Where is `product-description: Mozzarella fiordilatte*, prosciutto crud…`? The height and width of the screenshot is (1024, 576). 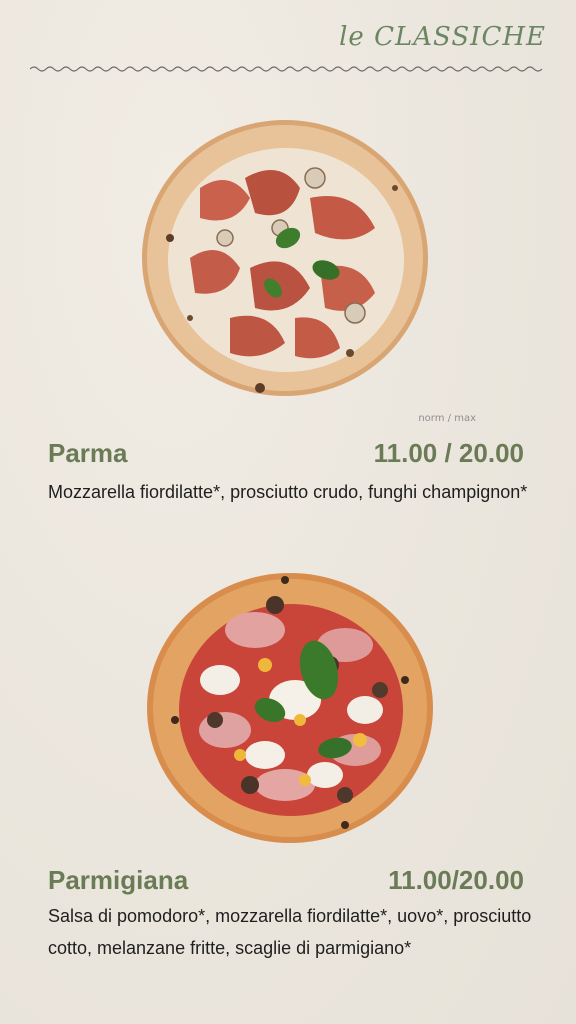
product-description: Mozzarella fiordilatte*, prosciutto crud… is located at coordinates (288, 492).